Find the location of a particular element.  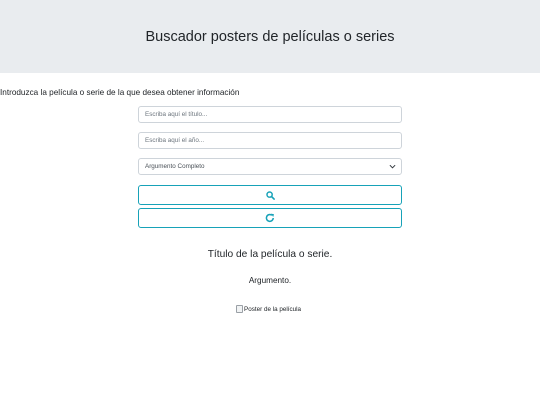

result-argument: Argumento. is located at coordinates (270, 280).